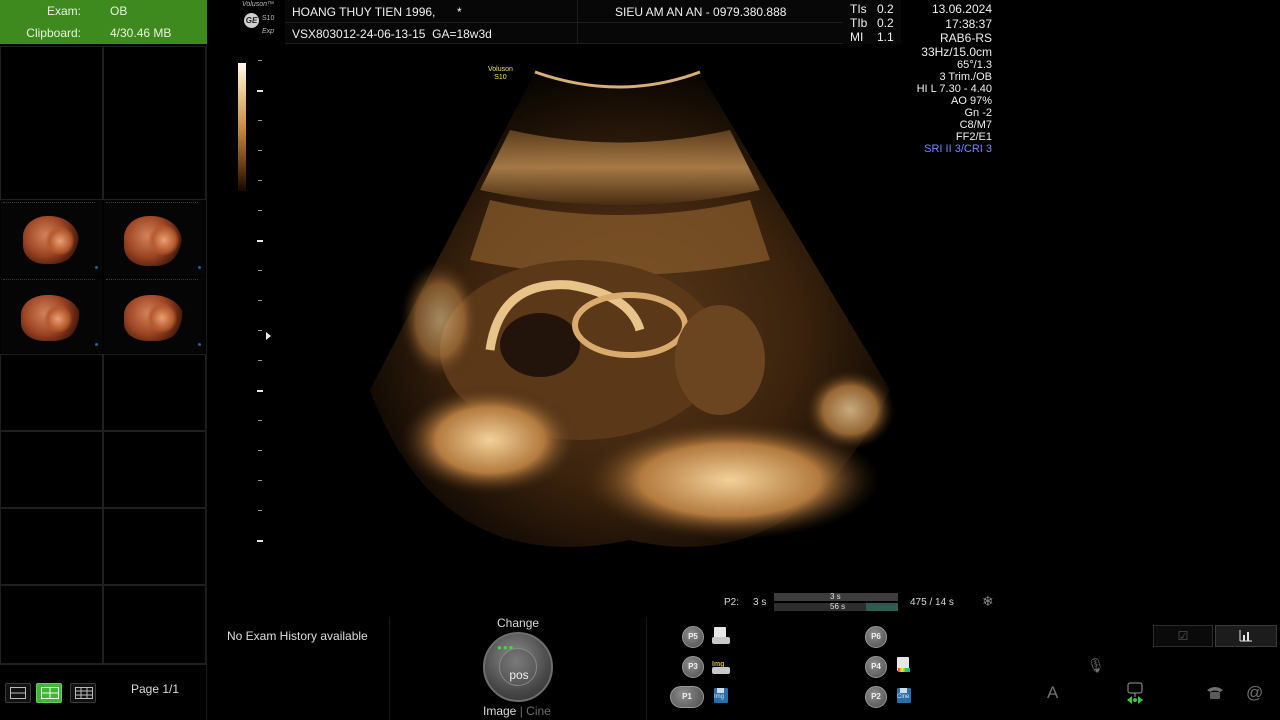 The image size is (1280, 720). Describe the element at coordinates (517, 711) in the screenshot. I see `image-cine-toggle: Image | Cine` at that location.